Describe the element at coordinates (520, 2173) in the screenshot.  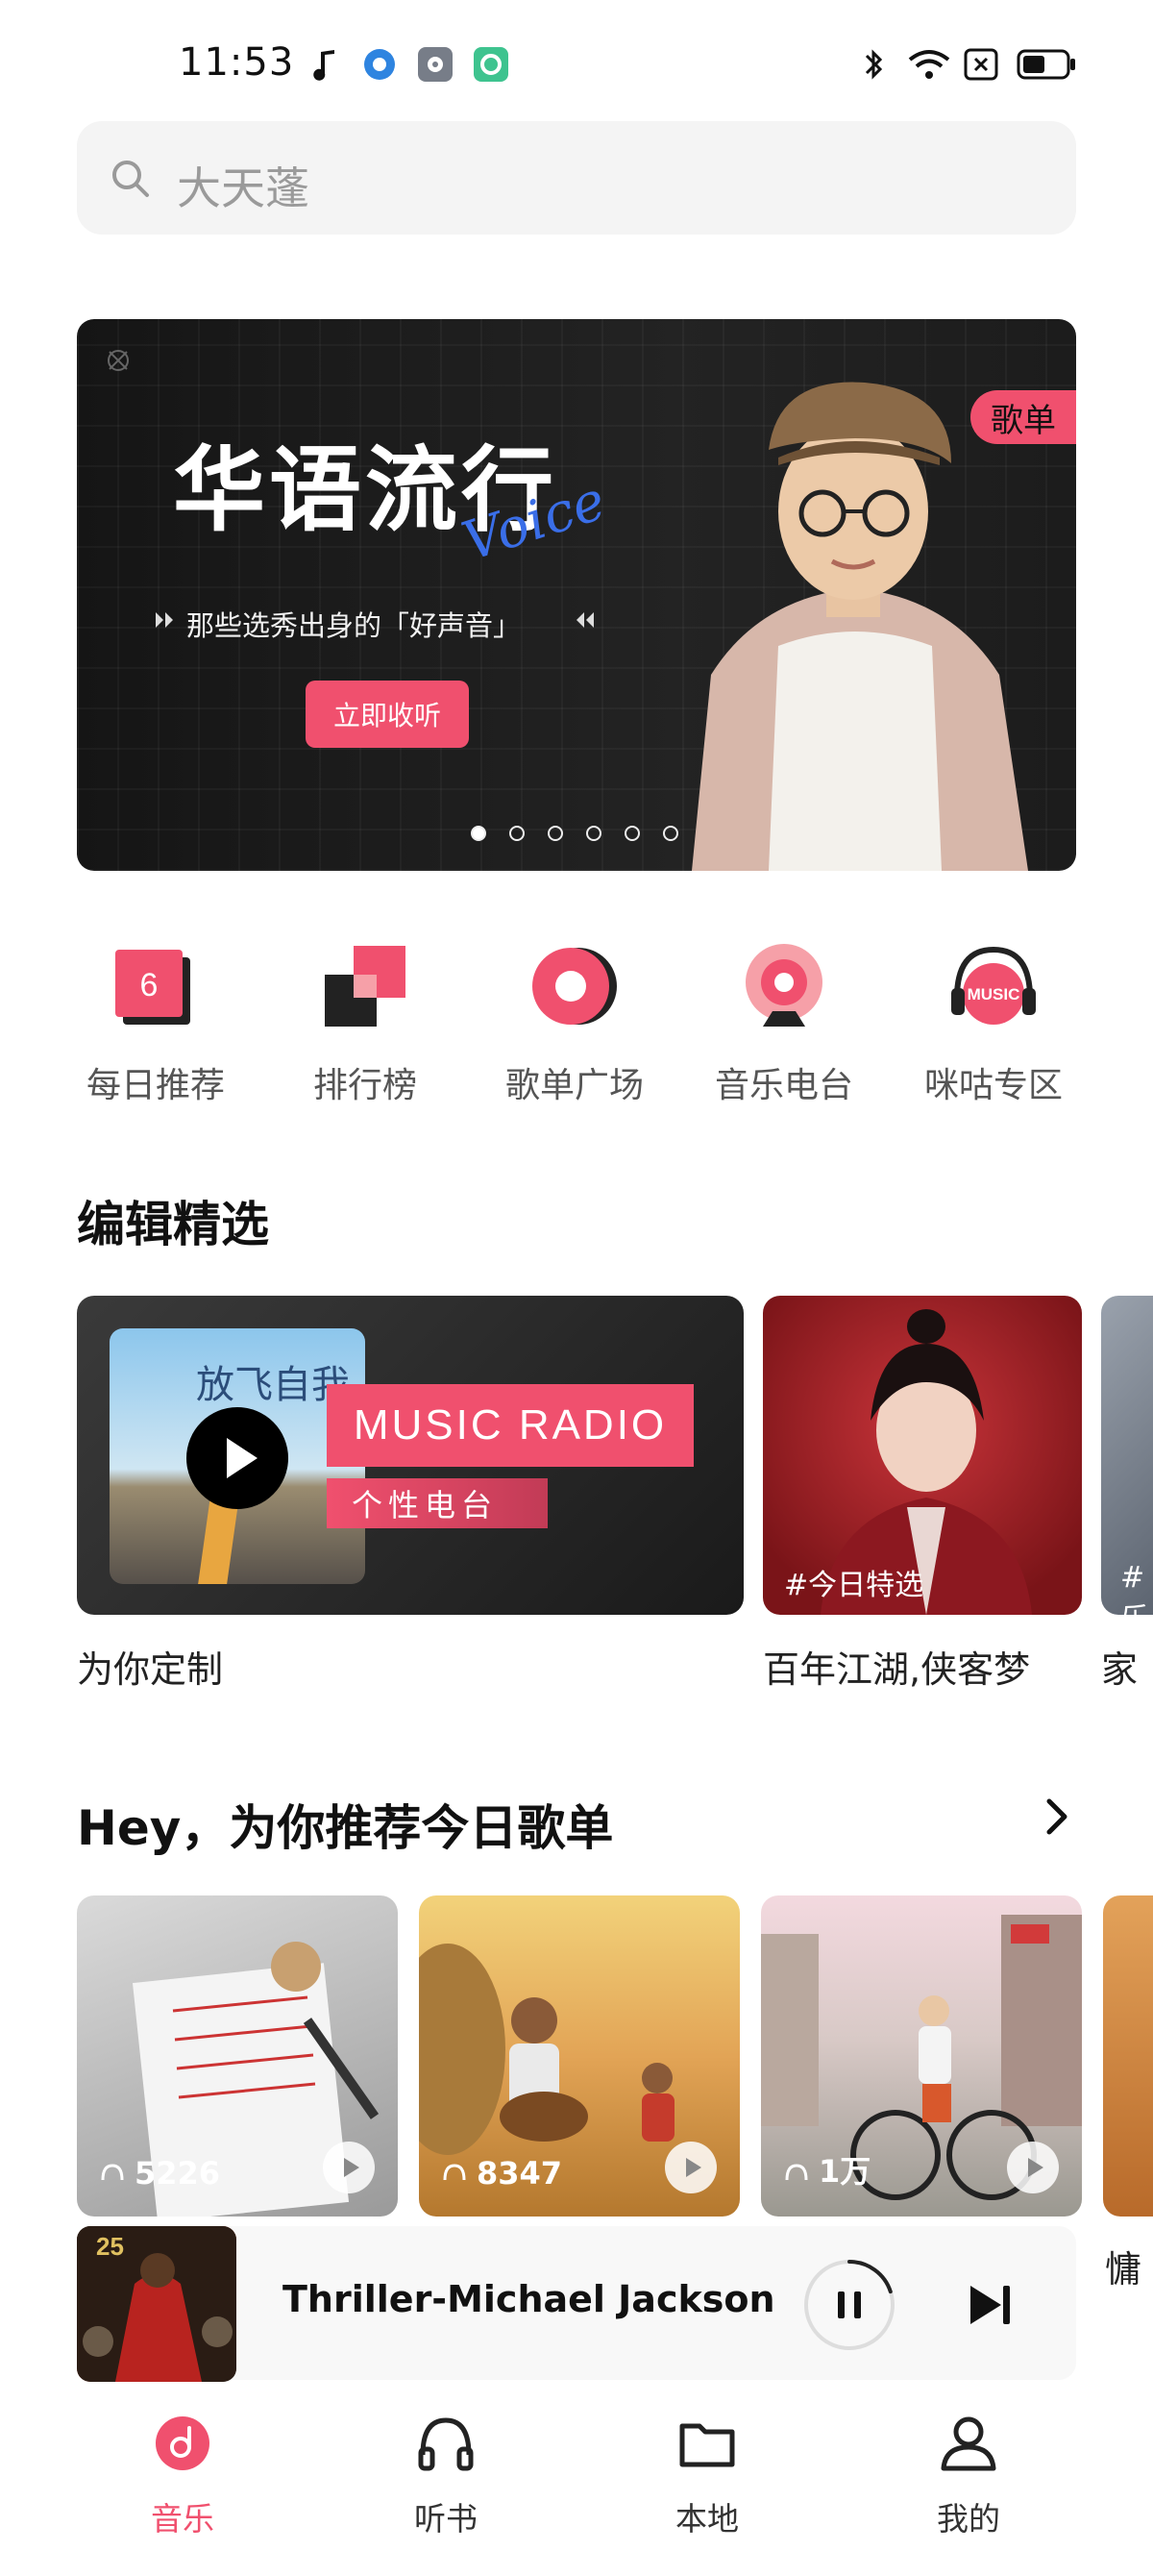
I see `play-count: 8347` at that location.